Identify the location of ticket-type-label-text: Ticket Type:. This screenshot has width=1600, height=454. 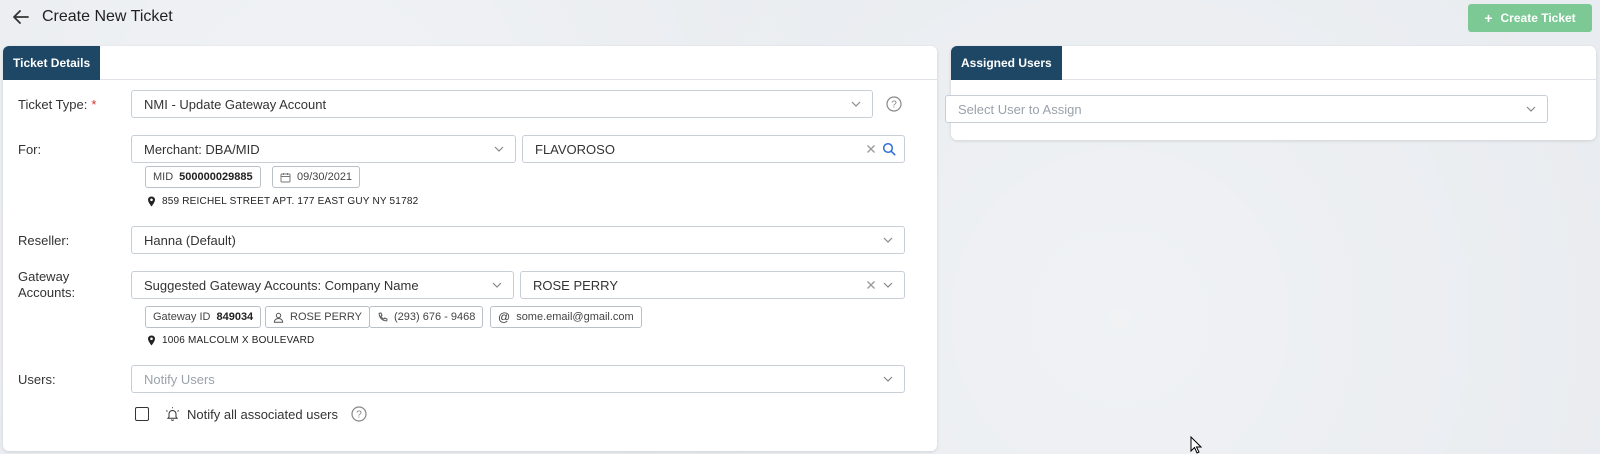
(53, 104).